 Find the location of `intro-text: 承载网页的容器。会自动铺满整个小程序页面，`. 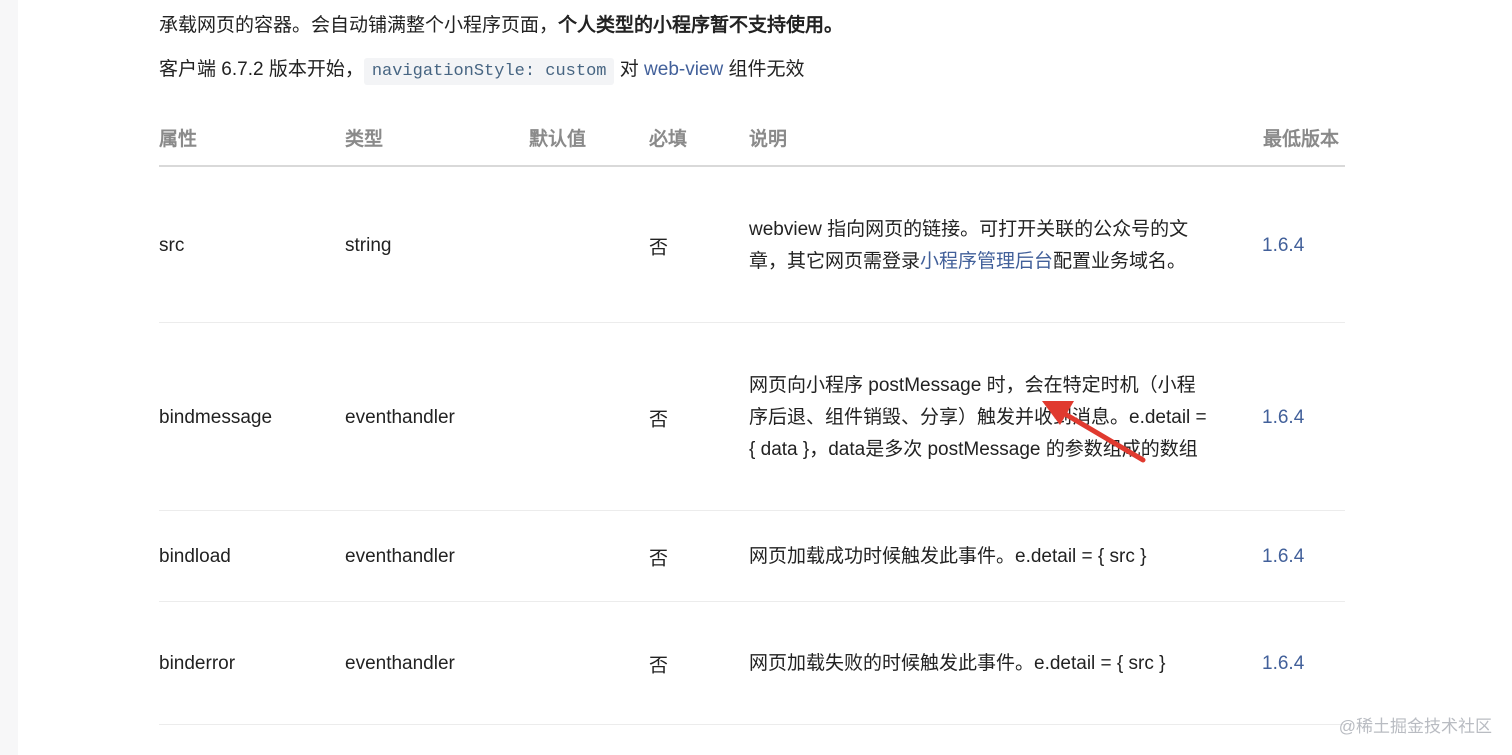

intro-text: 承载网页的容器。会自动铺满整个小程序页面， is located at coordinates (359, 25).